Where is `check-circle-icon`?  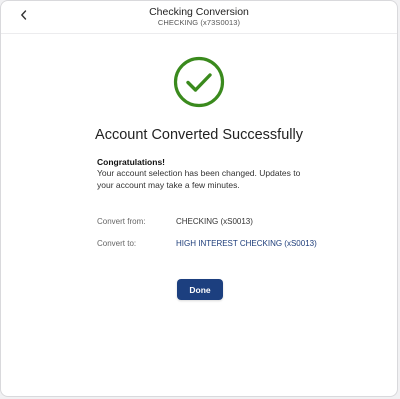 check-circle-icon is located at coordinates (199, 82).